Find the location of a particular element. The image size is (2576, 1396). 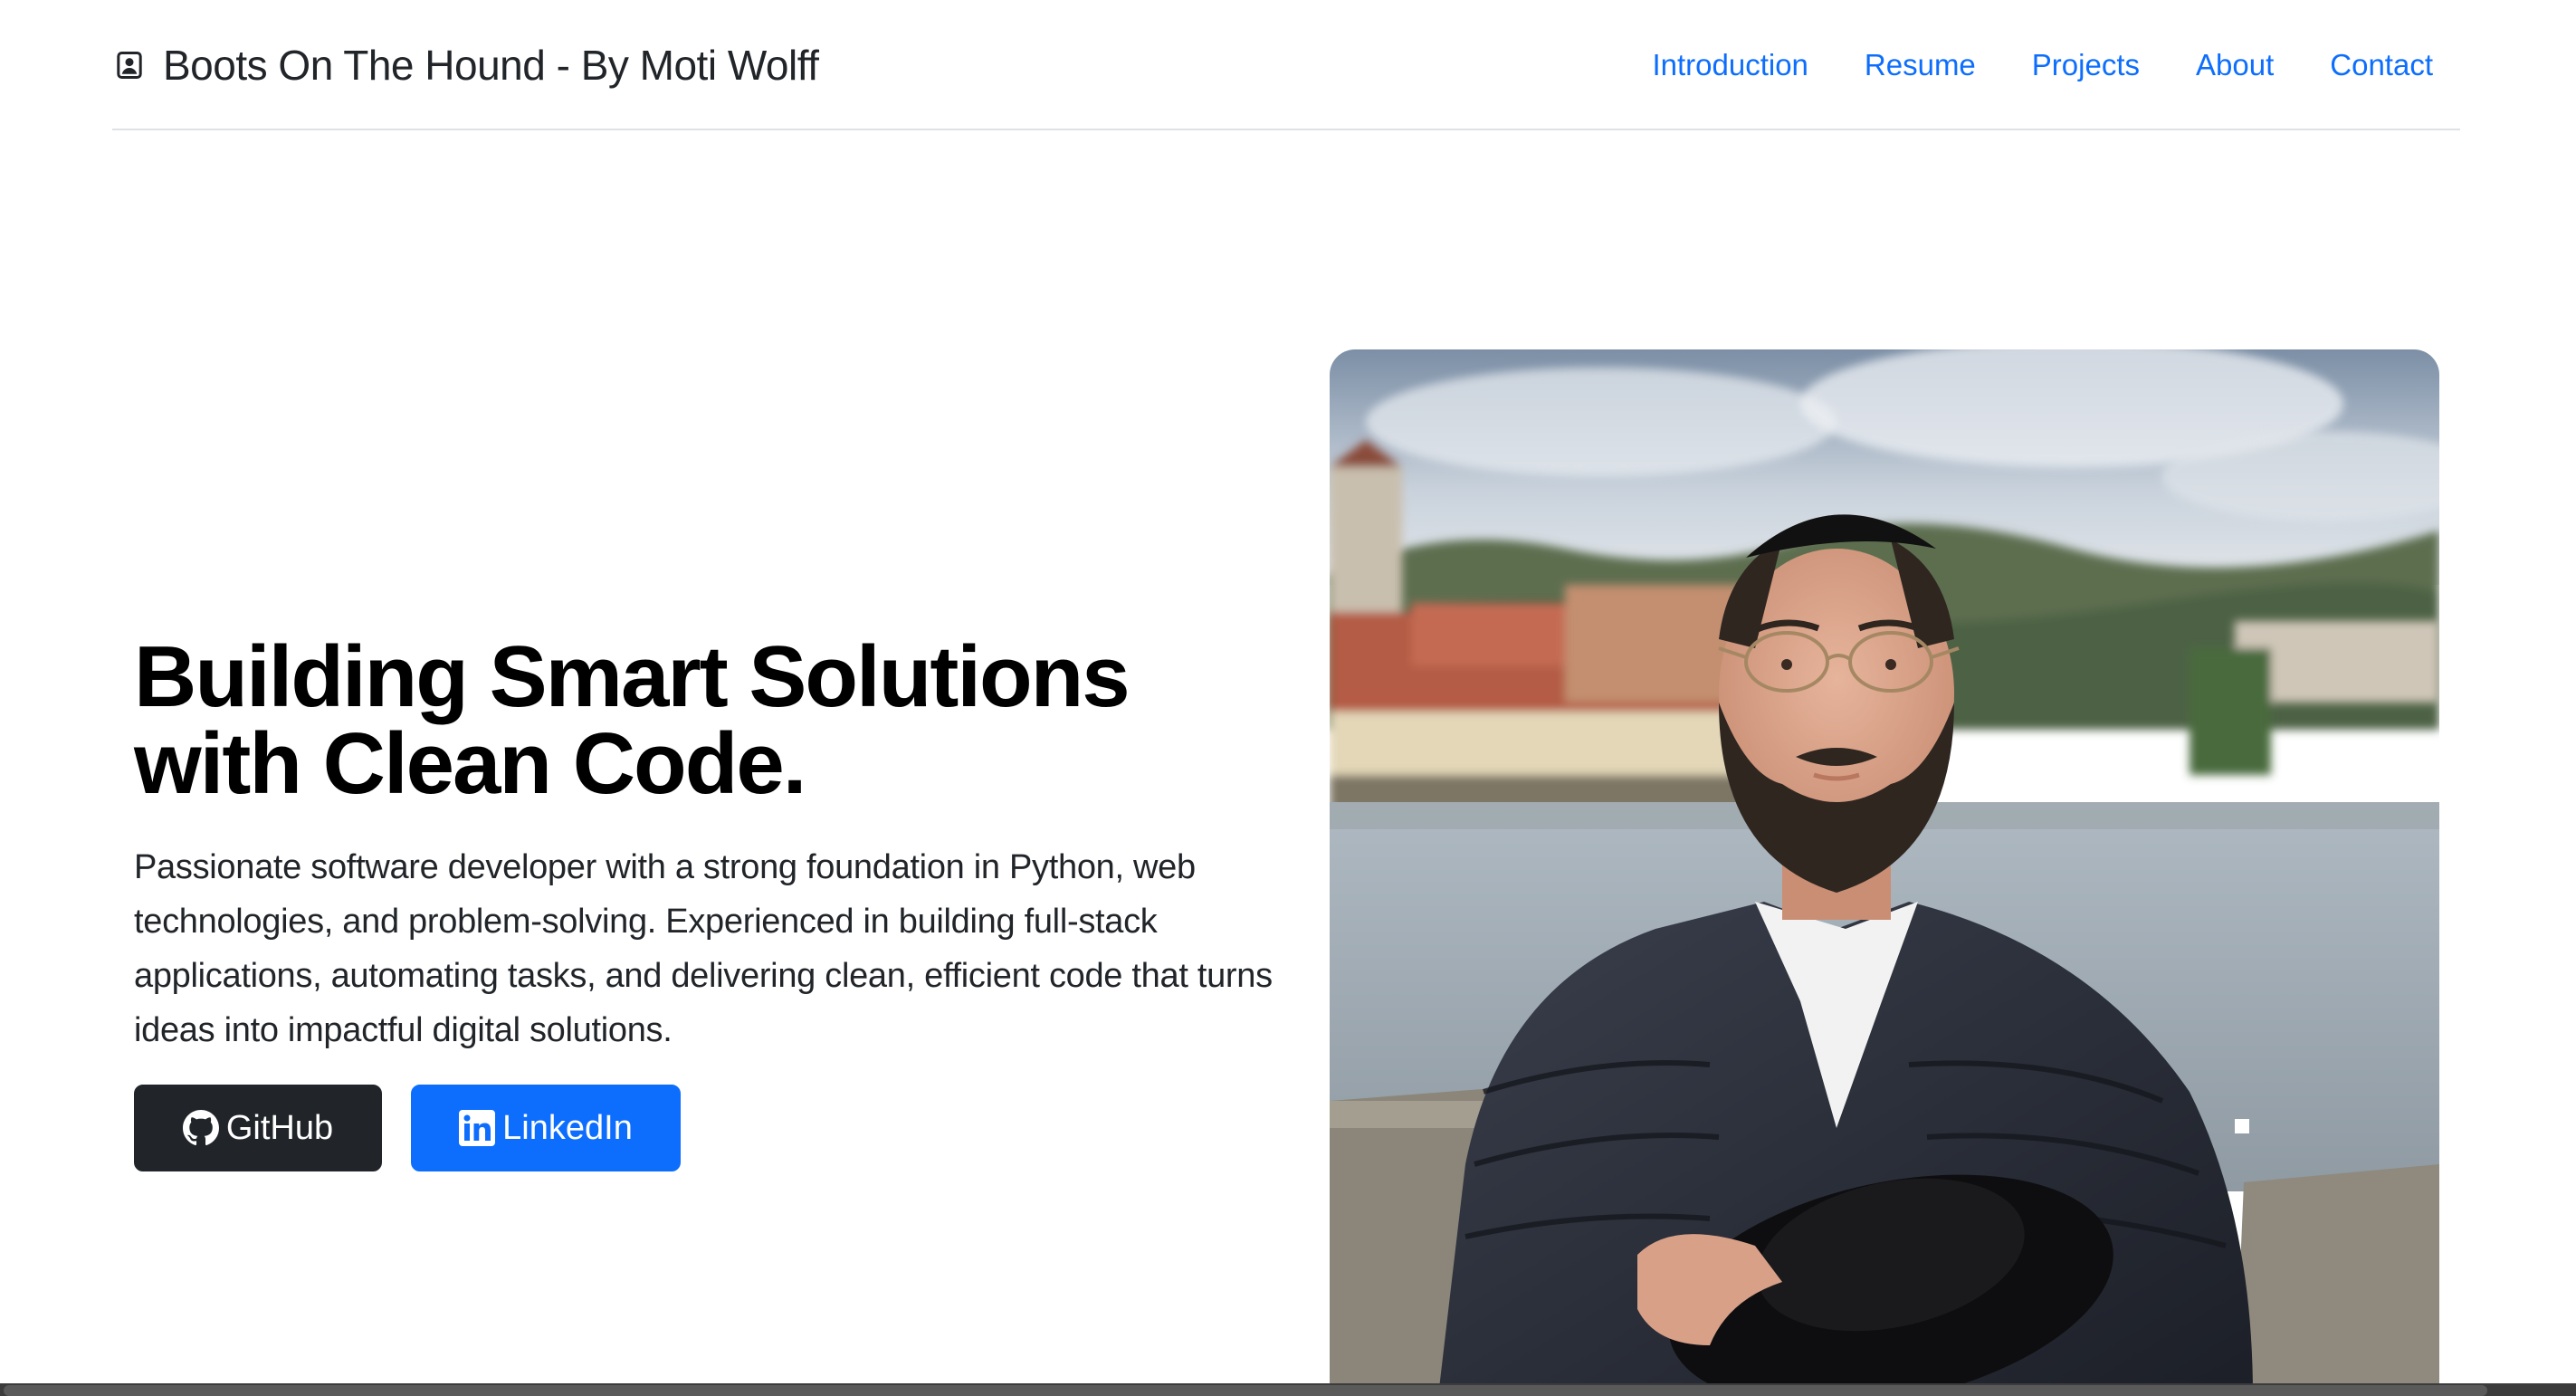

linkedin-button: LinkedIn is located at coordinates (546, 1128).